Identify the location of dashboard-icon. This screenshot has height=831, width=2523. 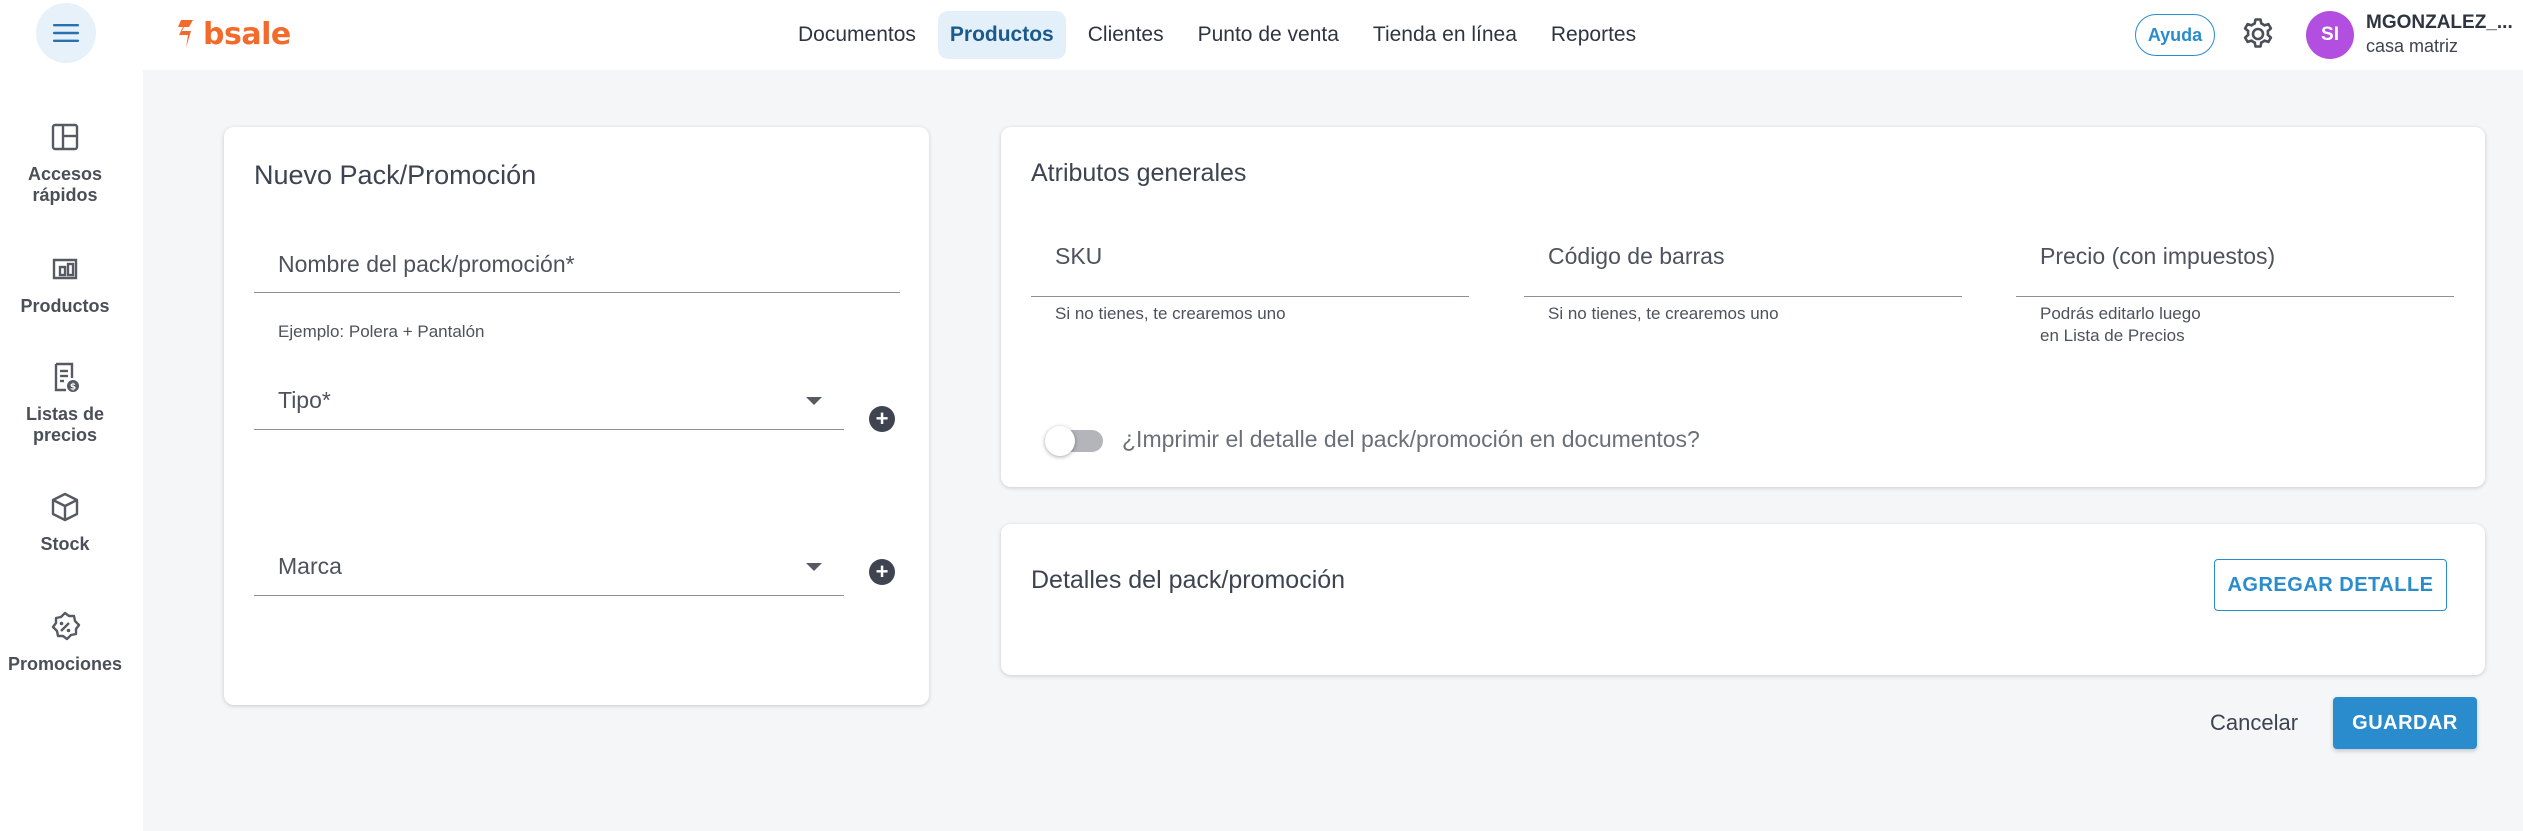
(65, 137).